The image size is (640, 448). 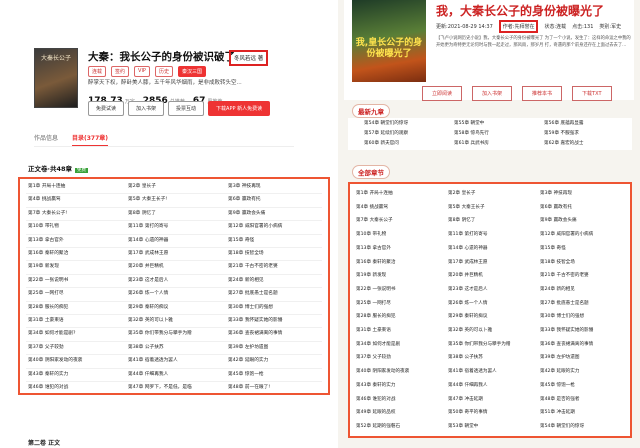 I want to click on tag: 秦汉三国, so click(x=191, y=71).